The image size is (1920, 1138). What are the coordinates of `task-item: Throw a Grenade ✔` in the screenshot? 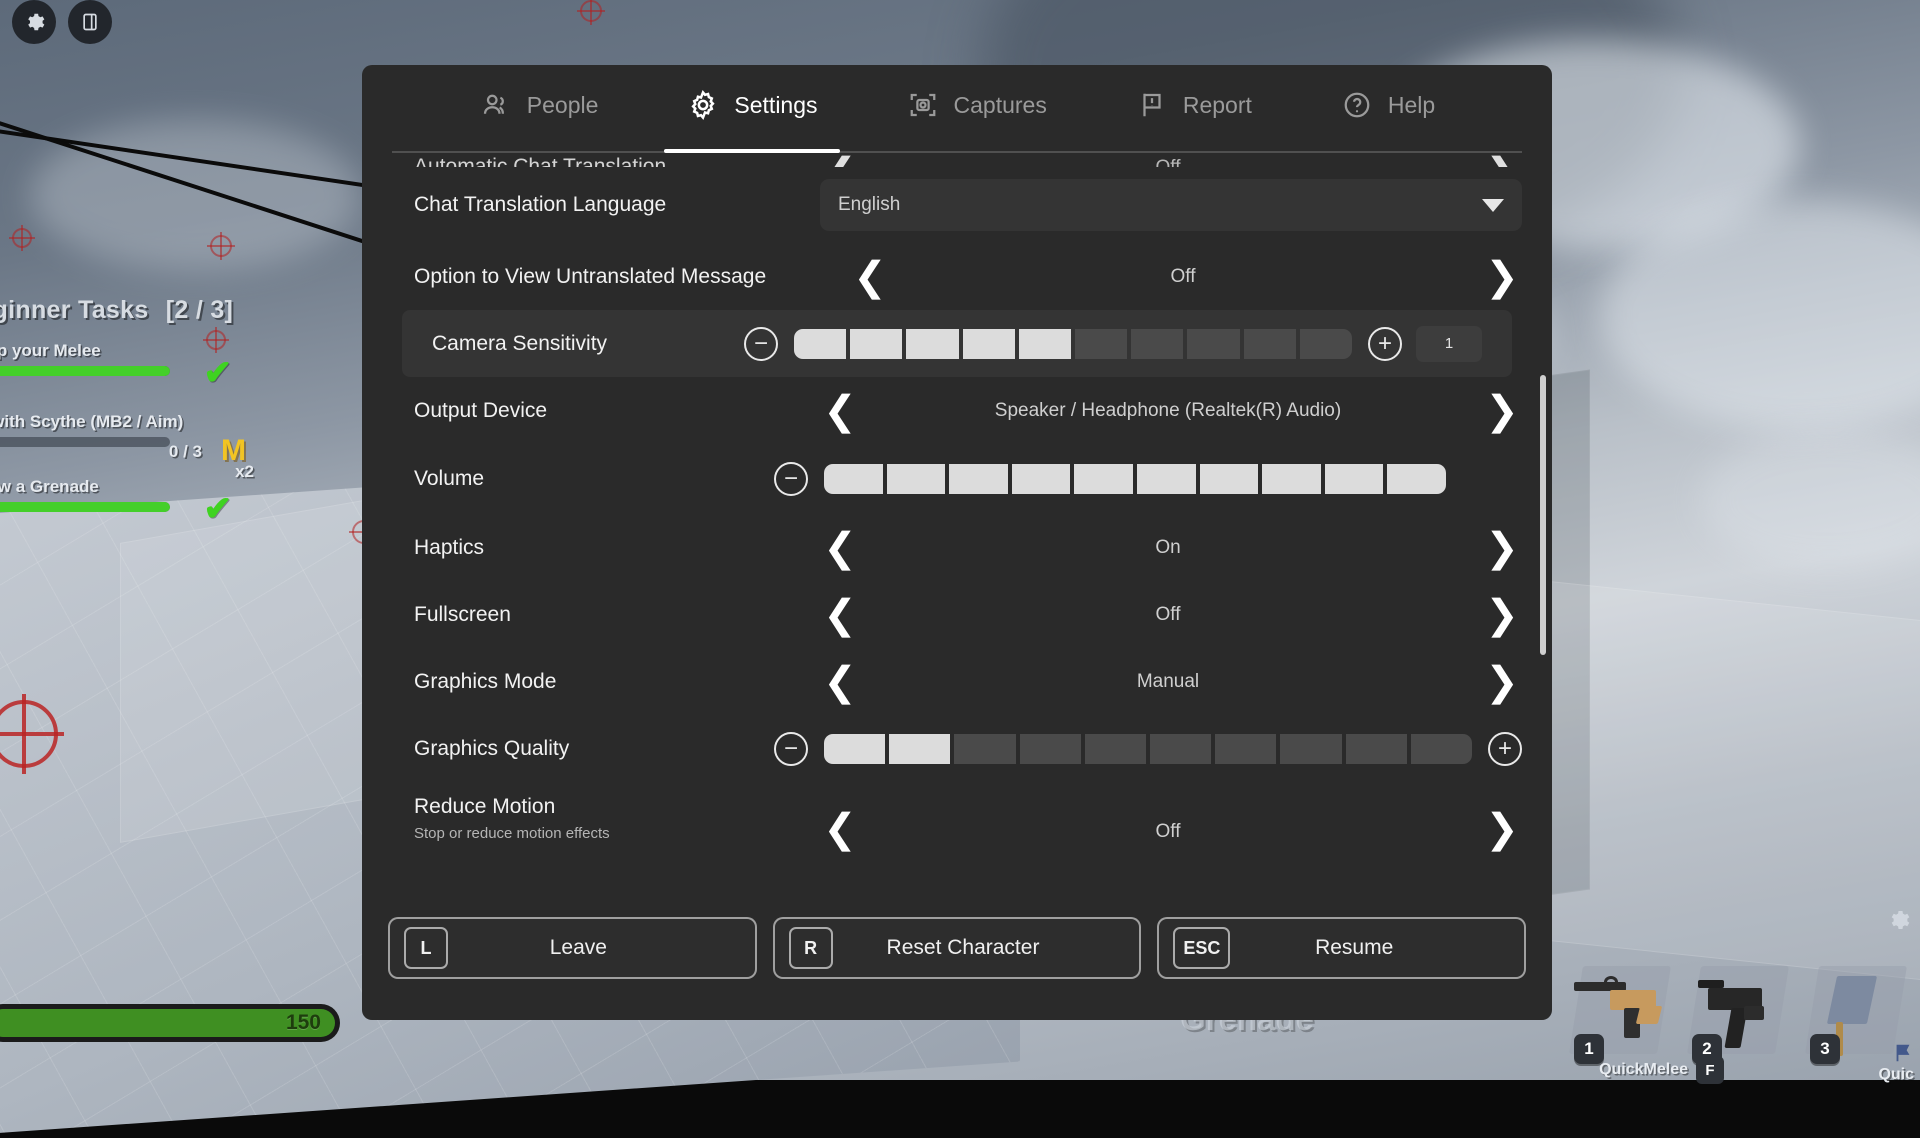 It's located at (130, 494).